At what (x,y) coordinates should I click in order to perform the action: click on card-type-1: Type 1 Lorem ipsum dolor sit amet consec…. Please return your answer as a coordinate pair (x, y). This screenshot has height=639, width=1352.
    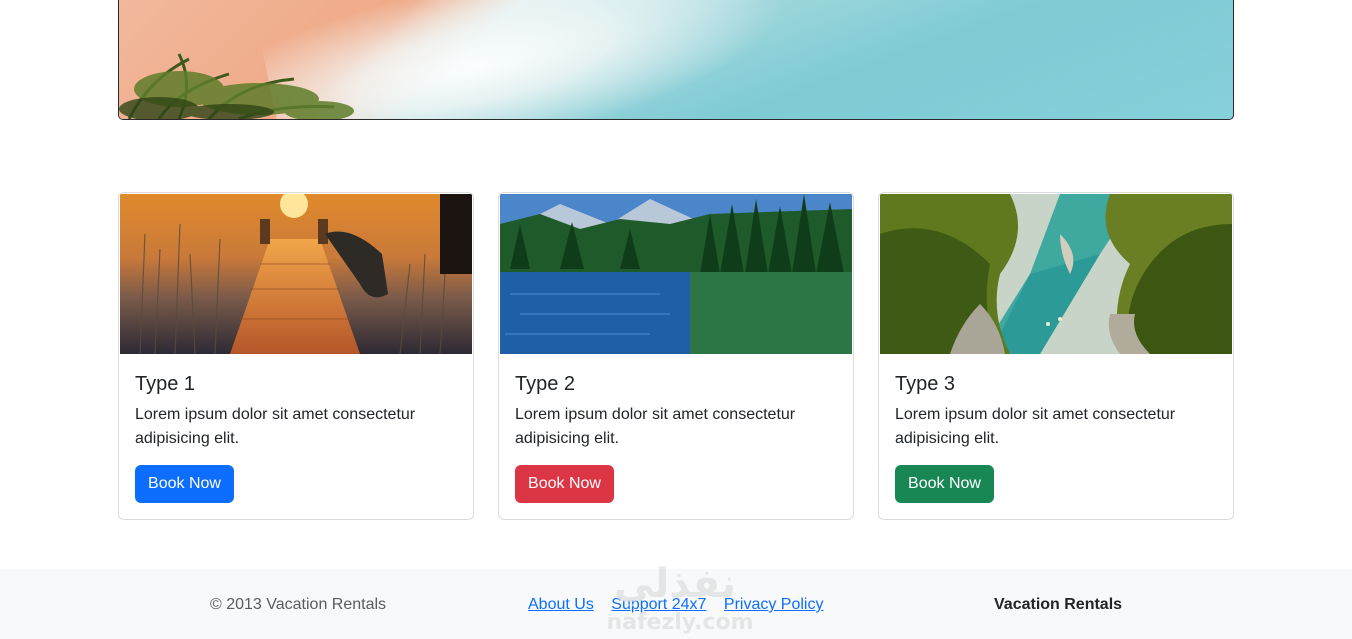
    Looking at the image, I should click on (296, 356).